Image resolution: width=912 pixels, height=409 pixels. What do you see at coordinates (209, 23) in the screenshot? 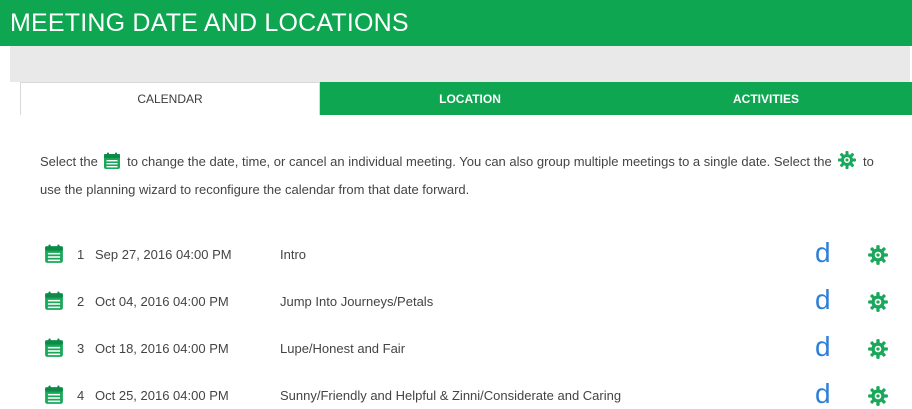
I see `page-title: MEETING DATE AND LOCATIONS` at bounding box center [209, 23].